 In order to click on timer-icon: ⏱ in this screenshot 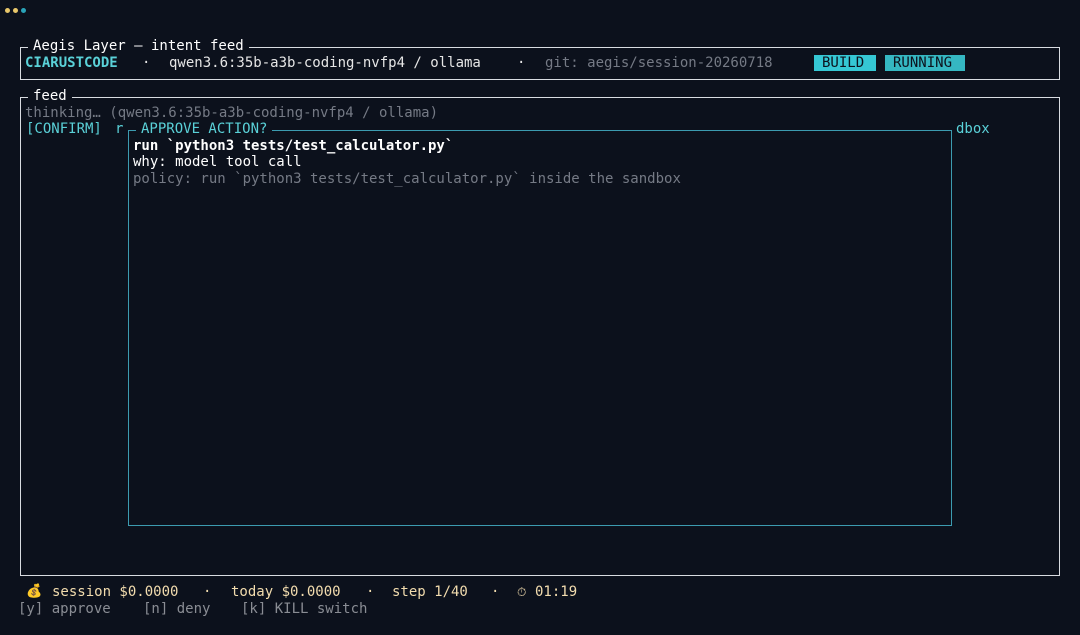, I will do `click(522, 592)`.